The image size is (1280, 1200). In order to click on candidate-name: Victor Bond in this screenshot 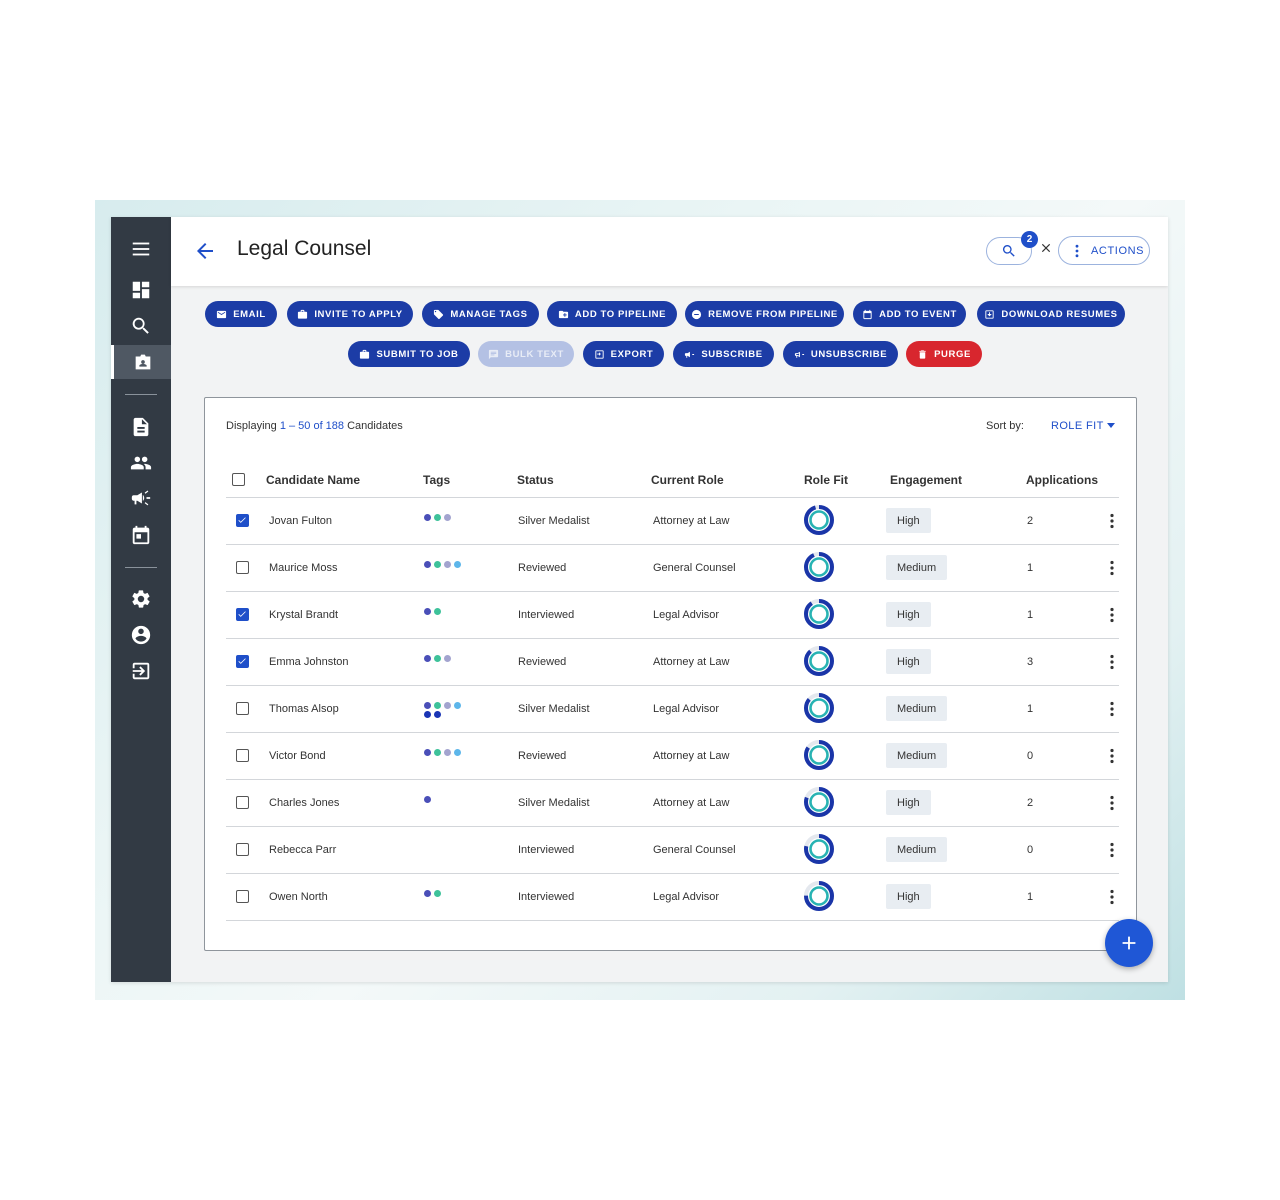, I will do `click(297, 756)`.